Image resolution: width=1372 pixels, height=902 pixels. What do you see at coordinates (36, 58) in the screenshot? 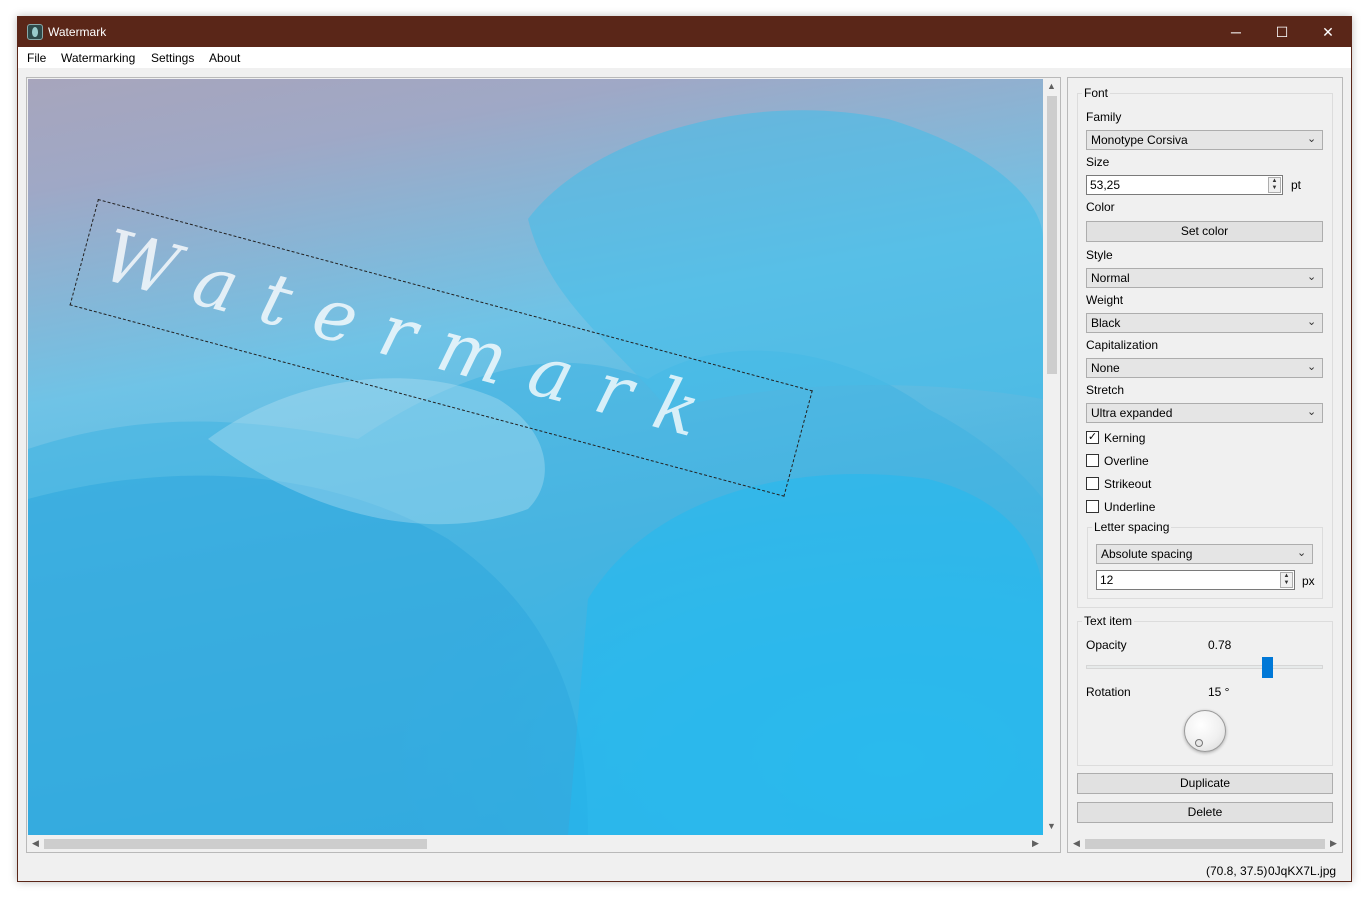
I see `menu-file: File` at bounding box center [36, 58].